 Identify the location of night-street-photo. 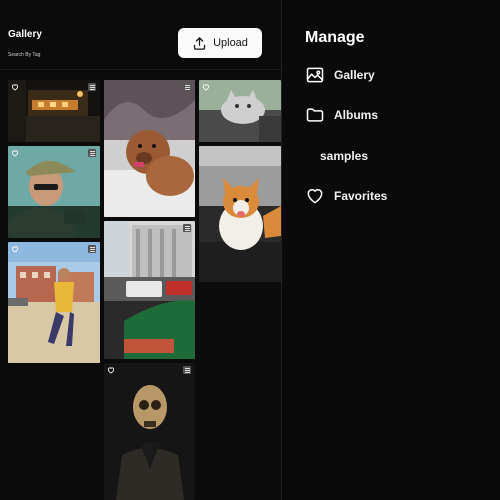
(54, 111).